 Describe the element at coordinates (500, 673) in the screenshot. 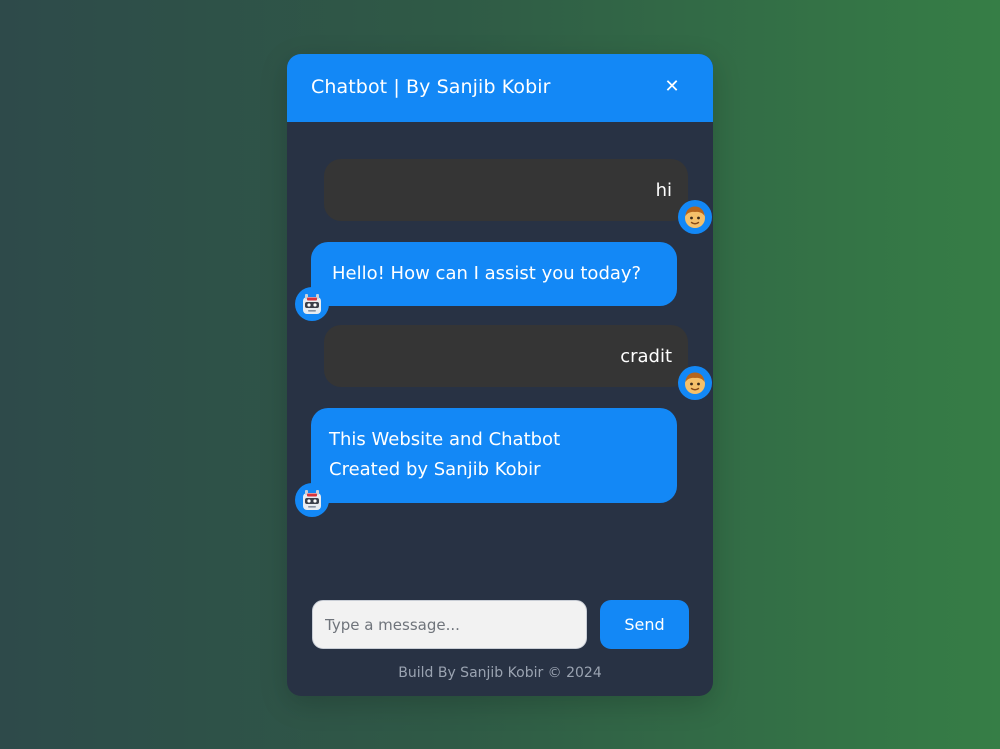

I see `footer-credit: Build By Sanjib Kobir © 2024` at that location.